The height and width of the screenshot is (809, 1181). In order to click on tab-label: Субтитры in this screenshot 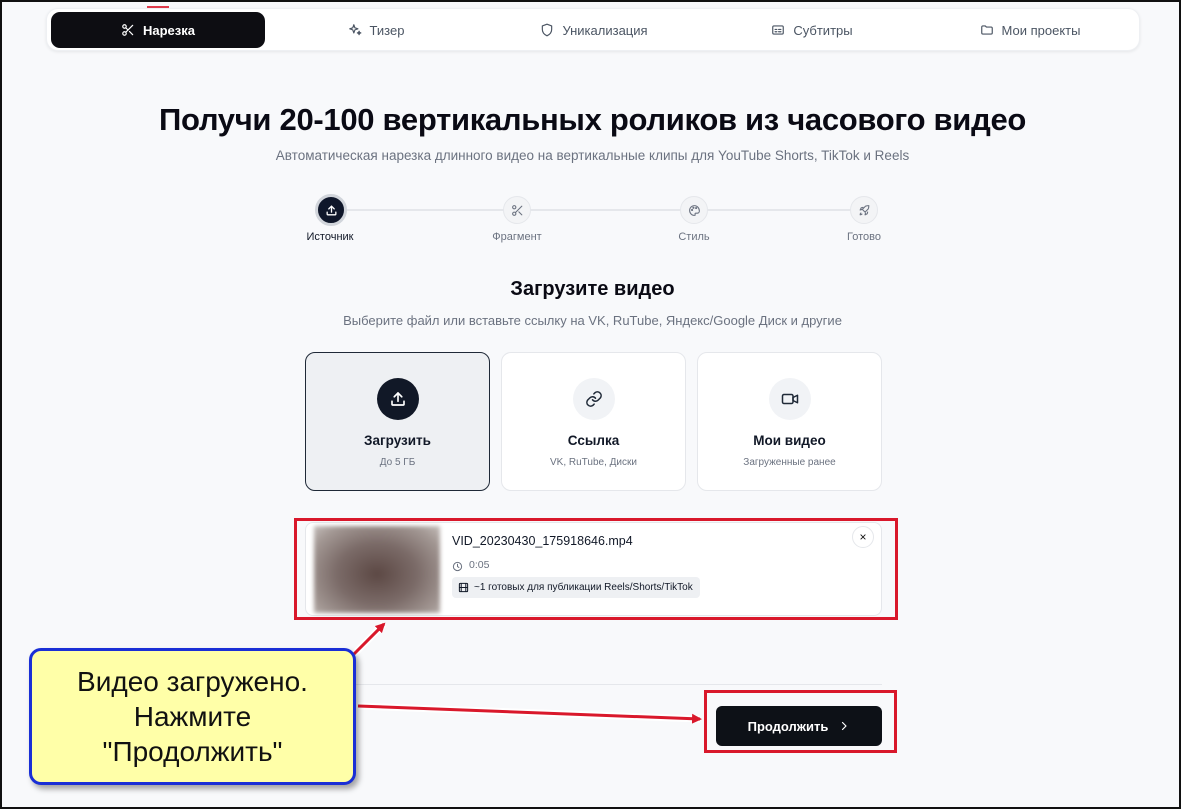, I will do `click(823, 30)`.